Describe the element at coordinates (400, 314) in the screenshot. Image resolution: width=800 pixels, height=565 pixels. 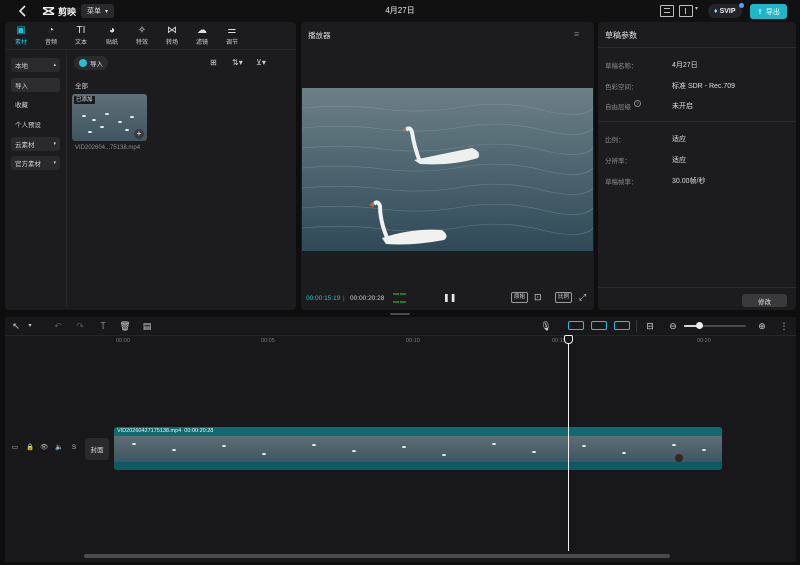
I see `resize-handle` at that location.